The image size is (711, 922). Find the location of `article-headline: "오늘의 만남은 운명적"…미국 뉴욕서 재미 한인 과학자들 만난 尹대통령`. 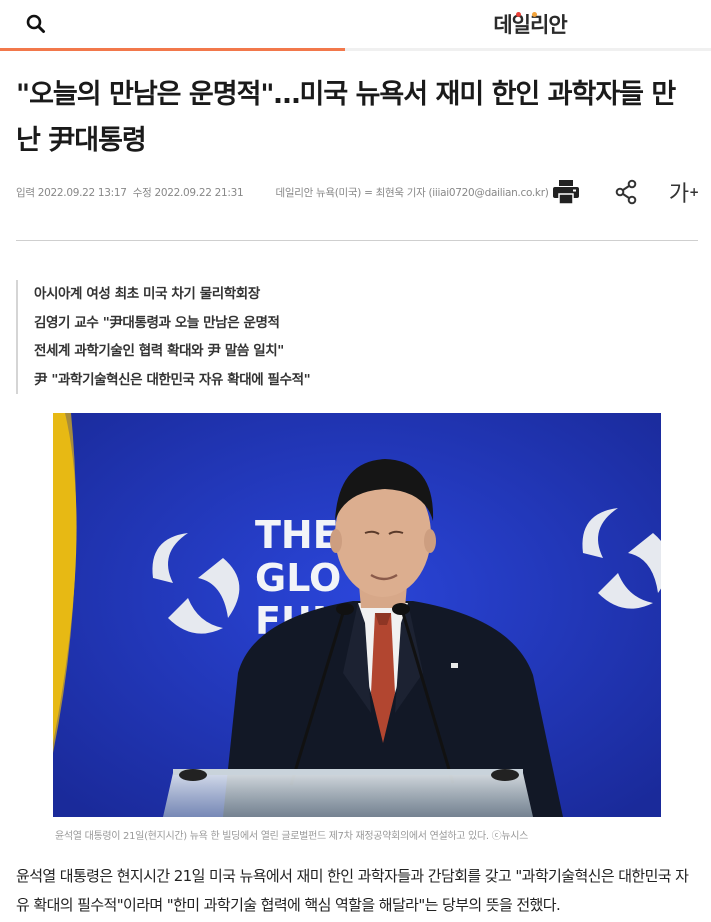

article-headline: "오늘의 만남은 운명적"…미국 뉴욕서 재미 한인 과학자들 만난 尹대통령 is located at coordinates (346, 117).